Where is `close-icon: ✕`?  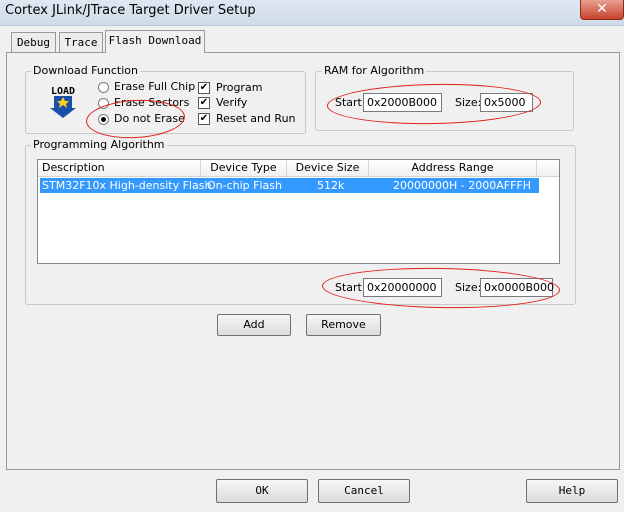 close-icon: ✕ is located at coordinates (602, 9).